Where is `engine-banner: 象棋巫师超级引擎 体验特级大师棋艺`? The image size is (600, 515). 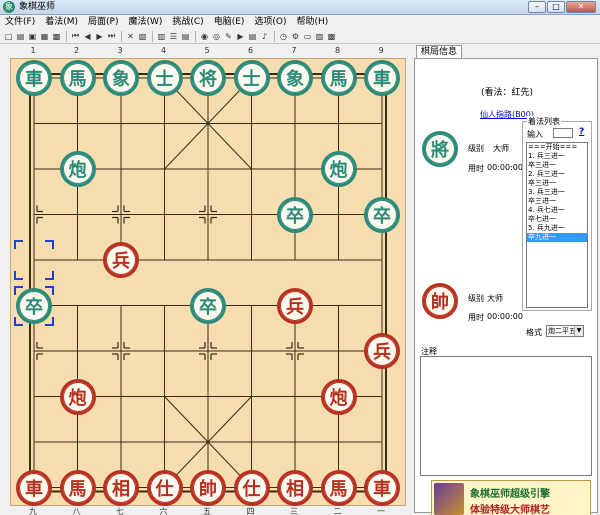
engine-banner: 象棋巫师超级引擎 体验特级大师棋艺 is located at coordinates (511, 497).